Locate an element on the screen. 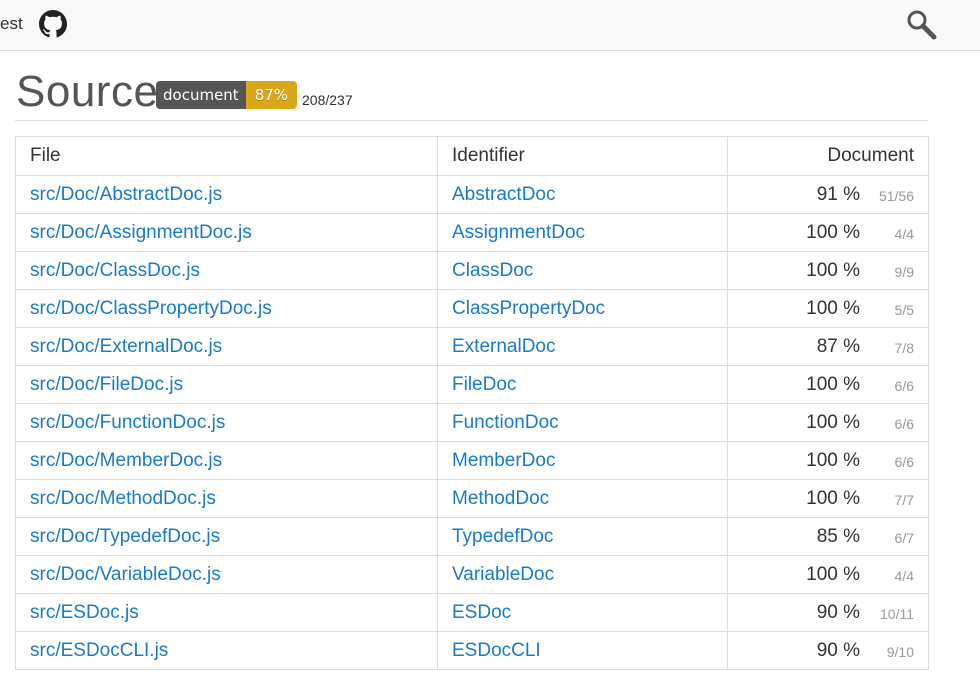 This screenshot has width=980, height=683. file-link: src/ESDocCLI.js is located at coordinates (99, 650).